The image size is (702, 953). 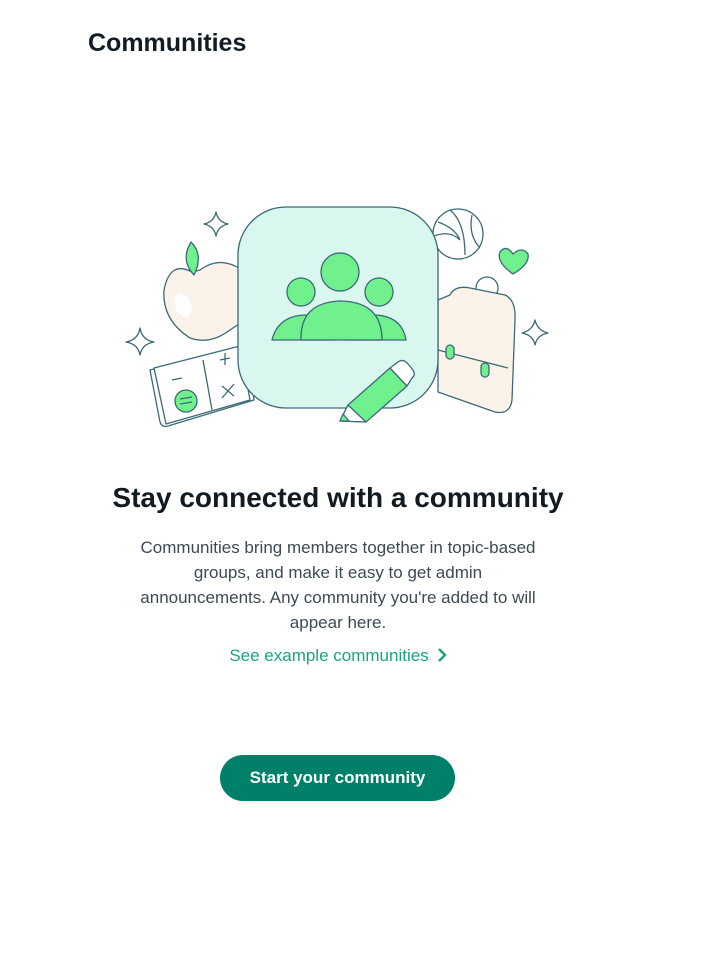 What do you see at coordinates (167, 43) in the screenshot?
I see `page-title: Communities` at bounding box center [167, 43].